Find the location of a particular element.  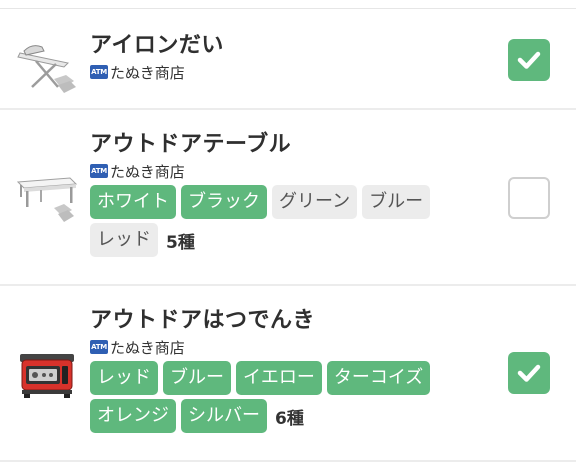

variant-count: 5種 is located at coordinates (180, 242).